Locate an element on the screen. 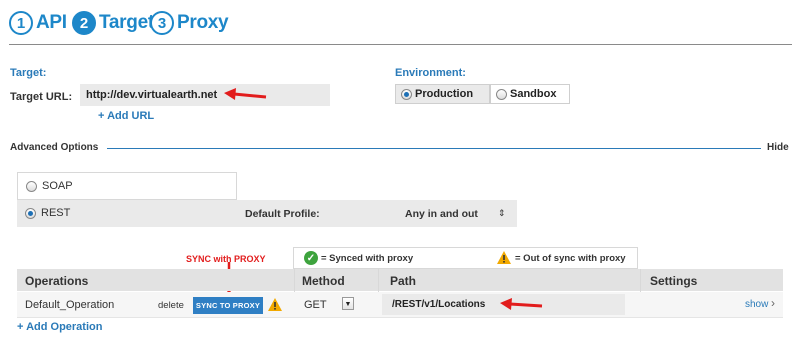 The image size is (800, 339). column-header-path: Path is located at coordinates (403, 281).